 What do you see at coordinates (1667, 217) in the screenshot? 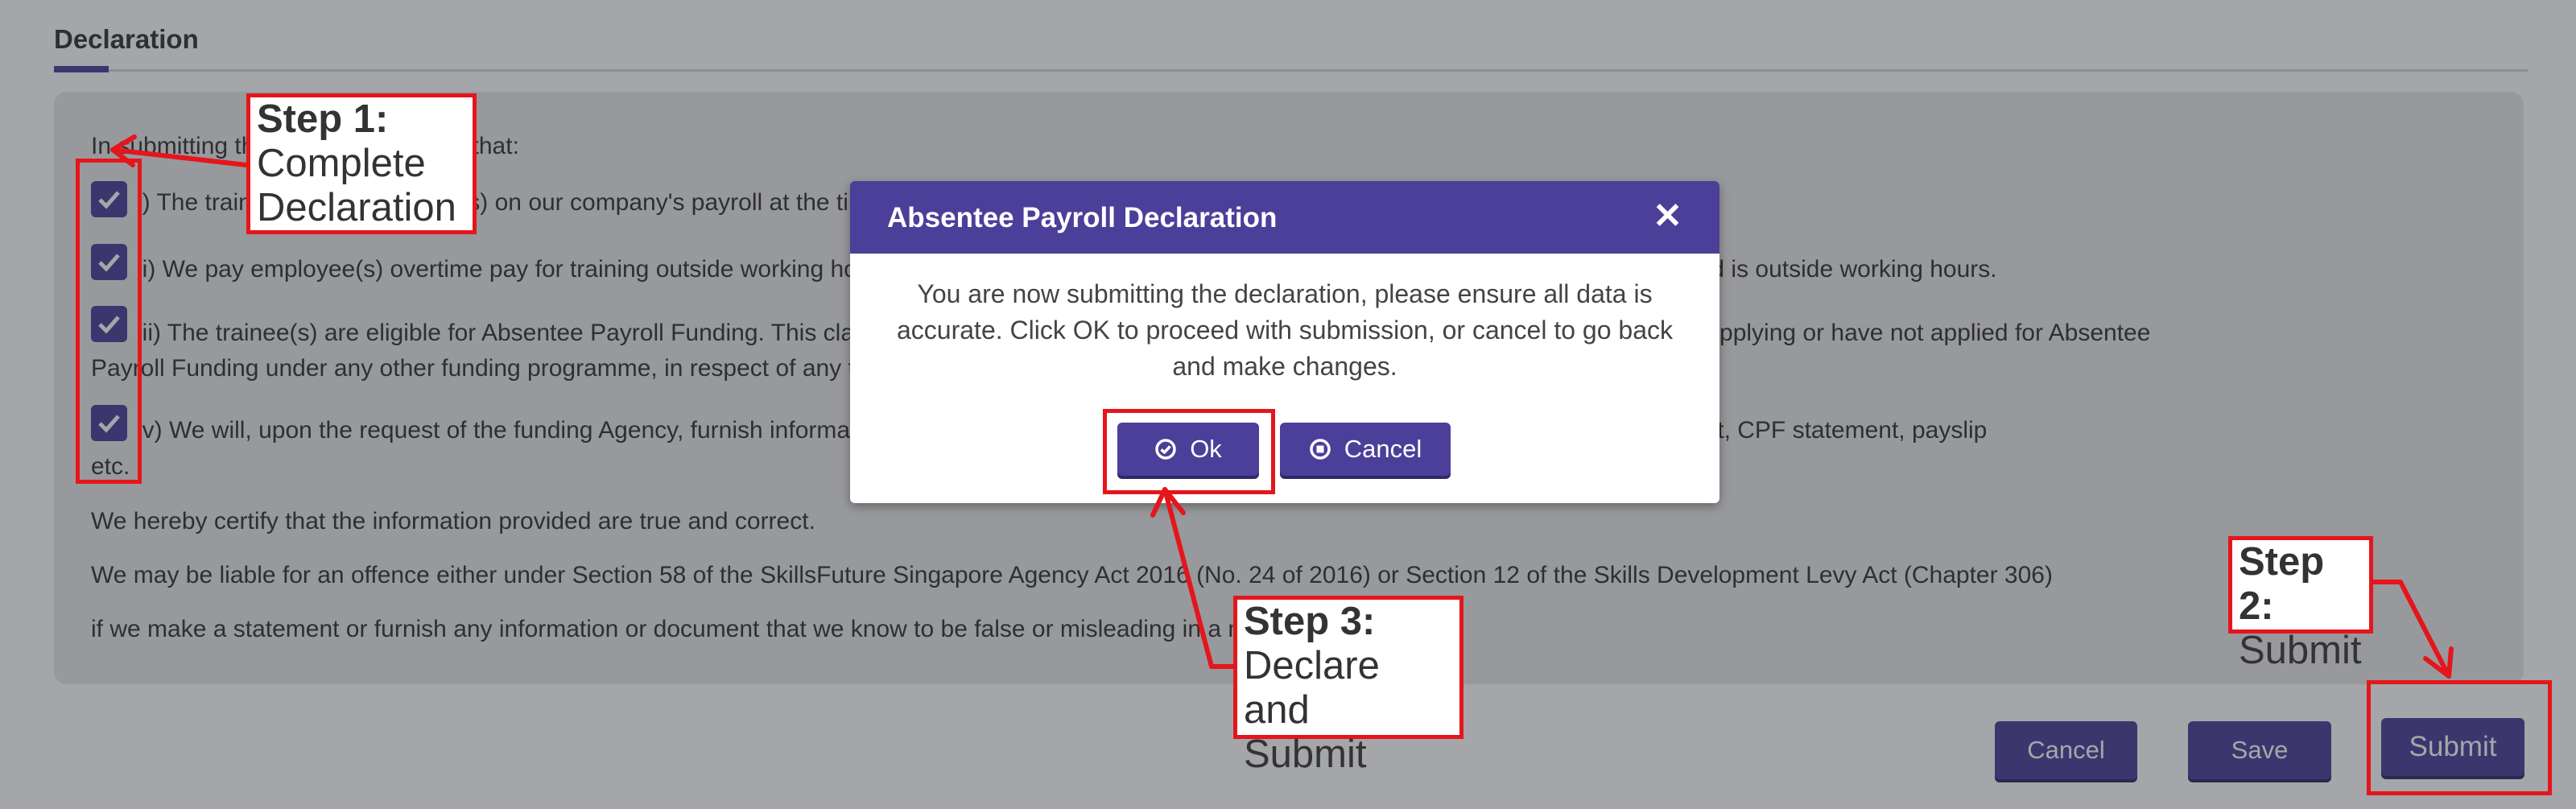
I see `close-icon: ✕` at bounding box center [1667, 217].